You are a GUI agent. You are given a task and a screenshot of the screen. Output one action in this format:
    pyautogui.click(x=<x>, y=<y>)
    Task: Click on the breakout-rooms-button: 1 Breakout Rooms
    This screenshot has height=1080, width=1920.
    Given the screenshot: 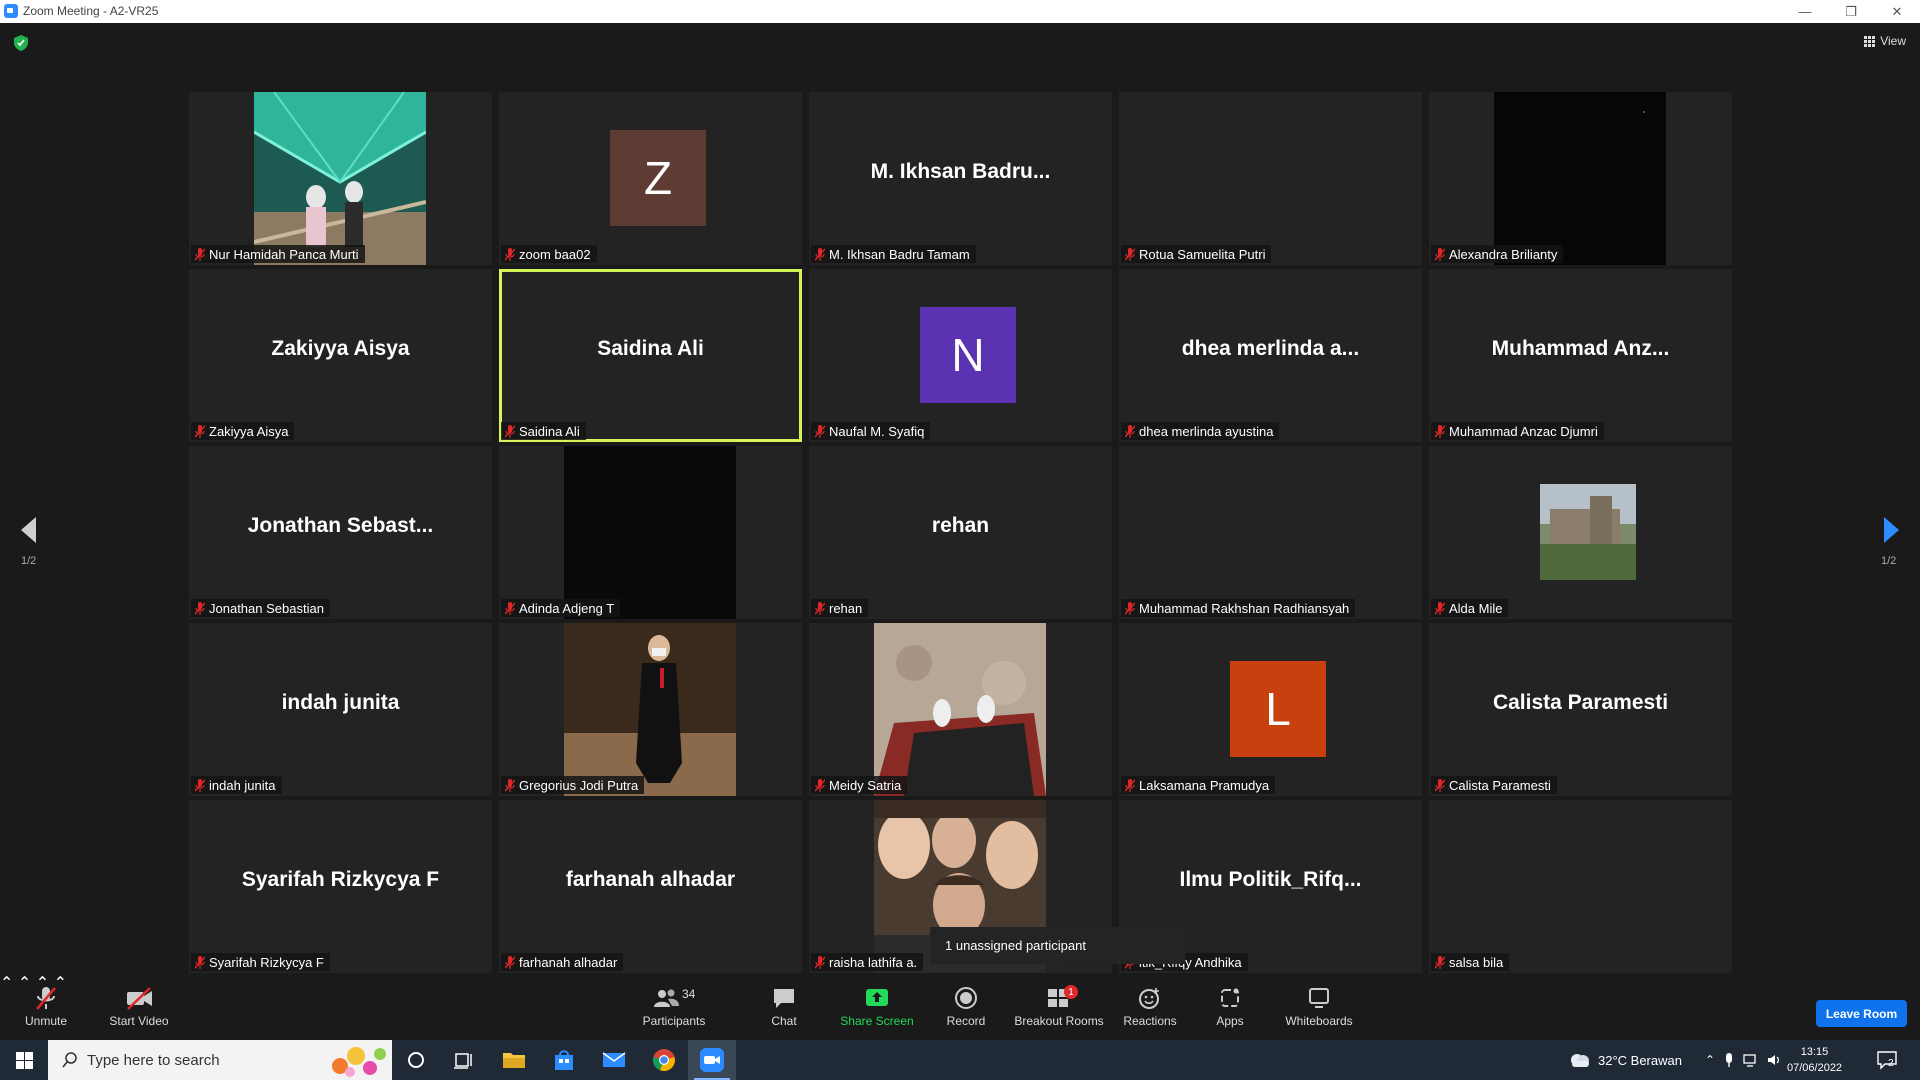 What is the action you would take?
    pyautogui.click(x=1059, y=1006)
    